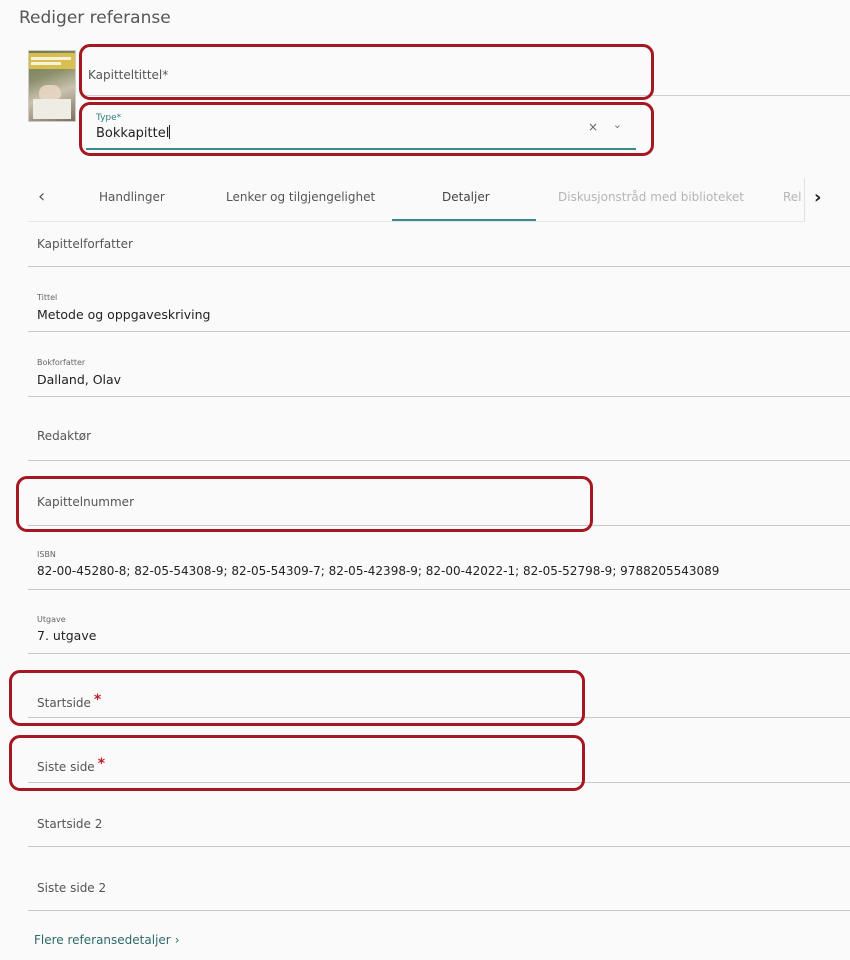 This screenshot has width=850, height=960. What do you see at coordinates (109, 118) in the screenshot?
I see `type-label: Type*` at bounding box center [109, 118].